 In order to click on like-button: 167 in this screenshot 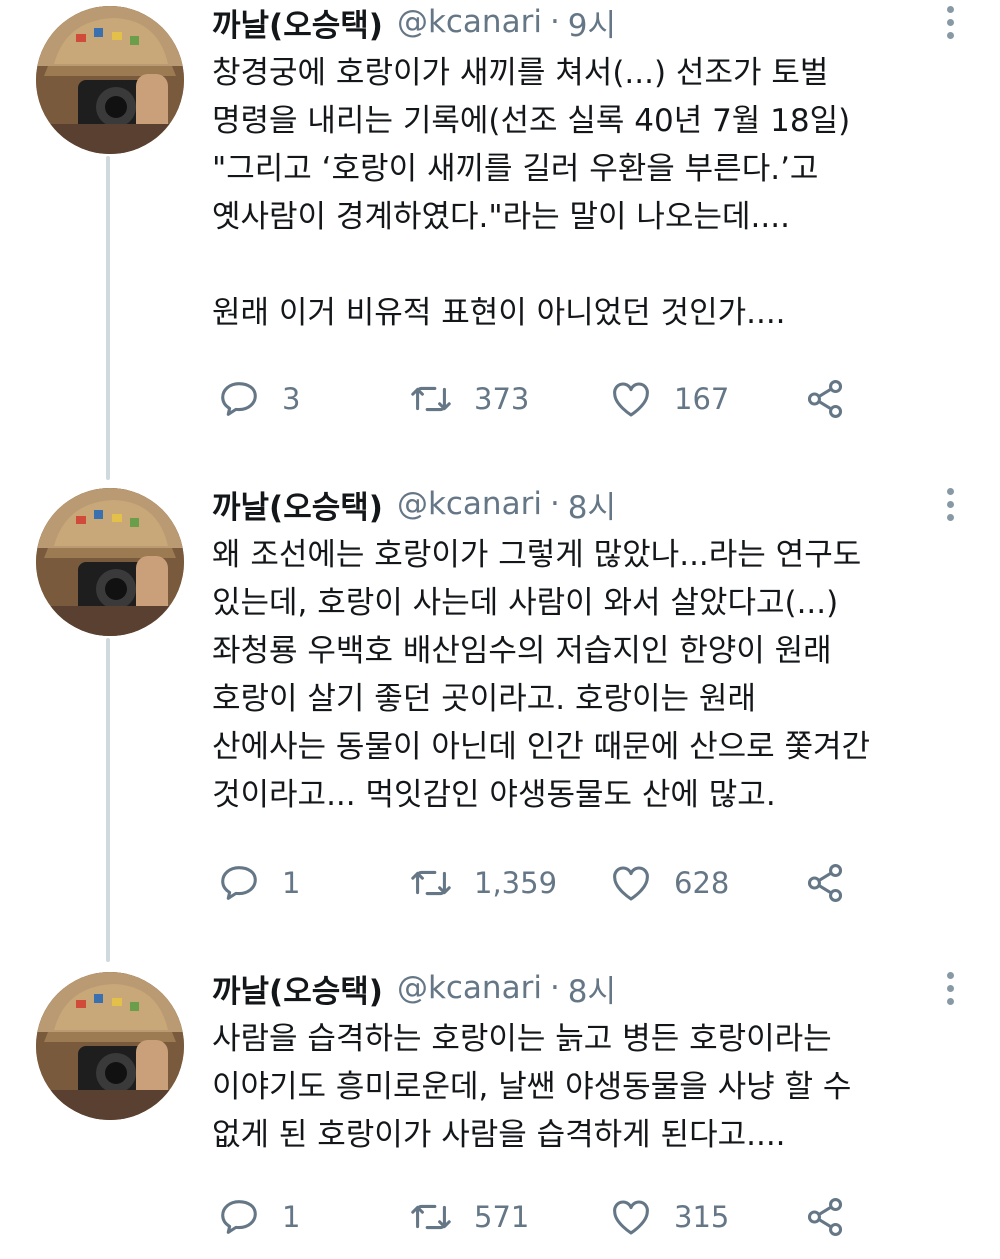, I will do `click(668, 399)`.